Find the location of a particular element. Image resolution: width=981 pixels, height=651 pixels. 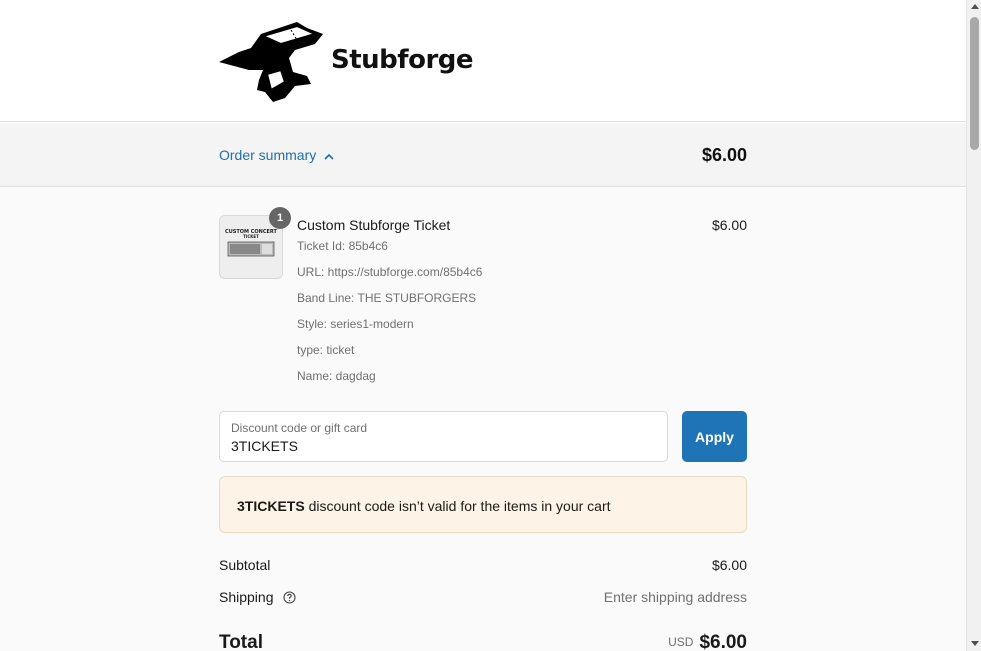

vertical-scrollbar is located at coordinates (973, 325).